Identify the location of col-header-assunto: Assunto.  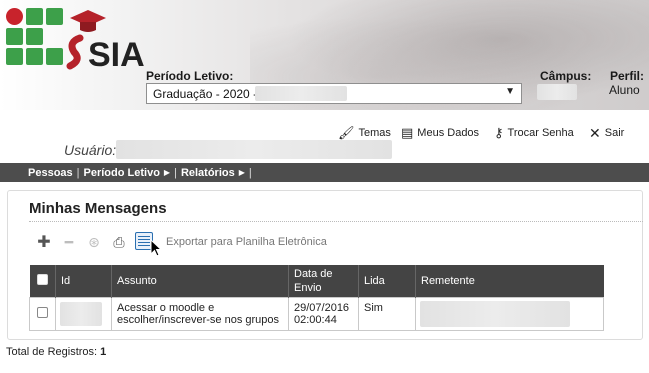
(200, 281).